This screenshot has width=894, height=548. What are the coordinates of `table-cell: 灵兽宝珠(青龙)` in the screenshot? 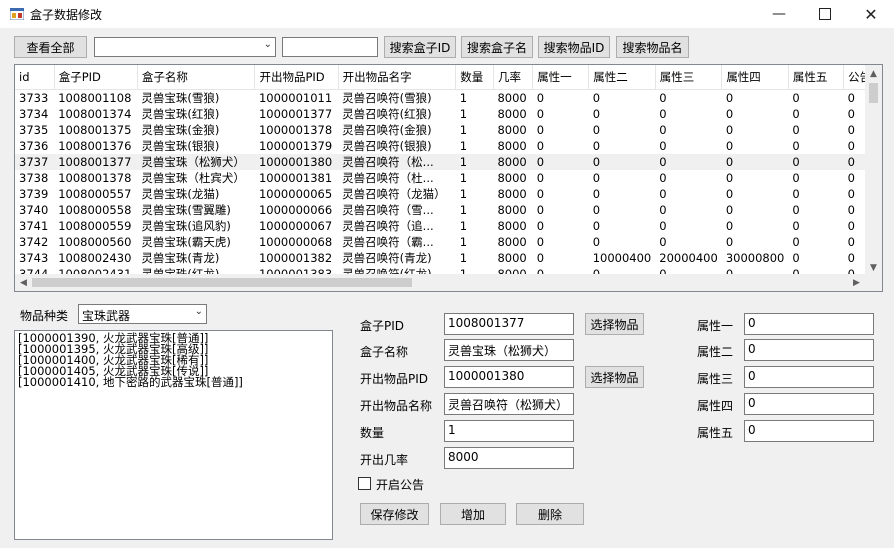 It's located at (180, 258).